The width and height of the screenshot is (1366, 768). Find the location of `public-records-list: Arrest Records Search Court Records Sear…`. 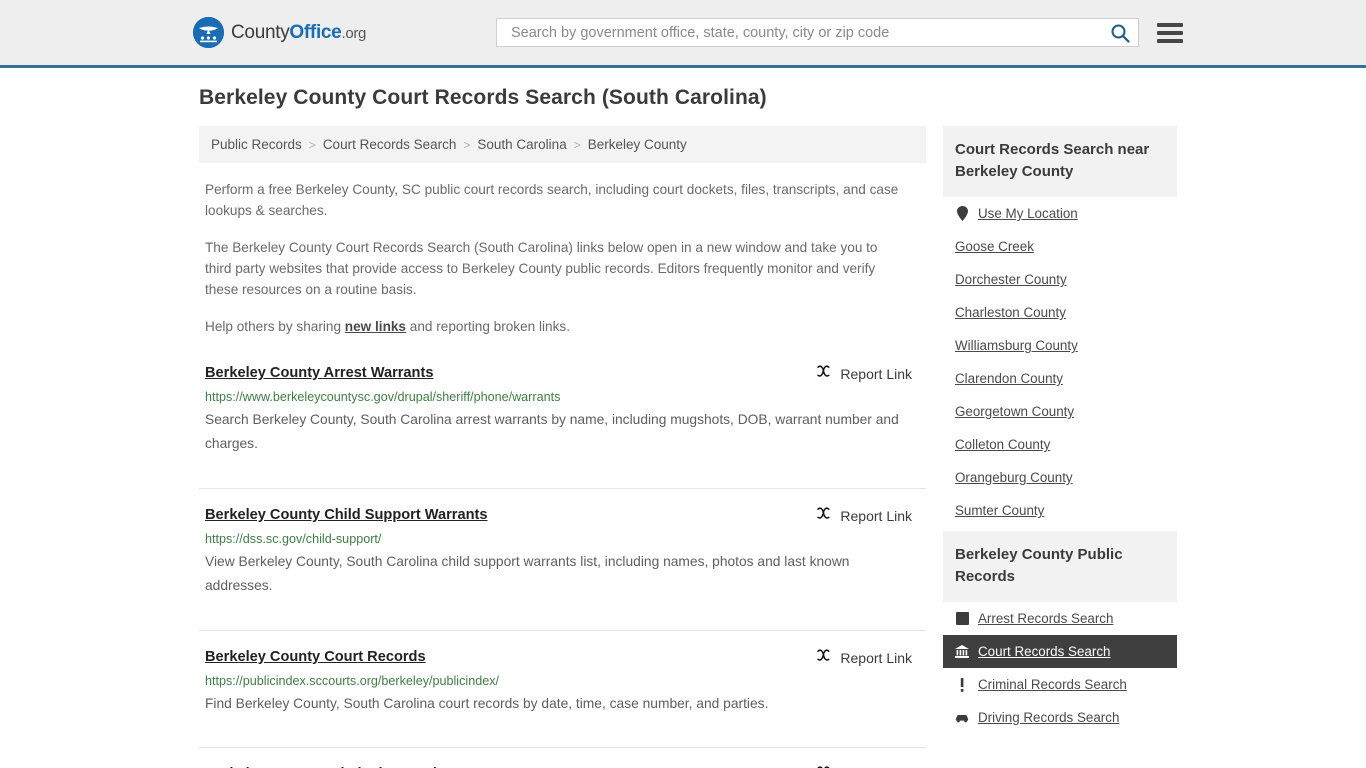

public-records-list: Arrest Records Search Court Records Sear… is located at coordinates (1060, 668).